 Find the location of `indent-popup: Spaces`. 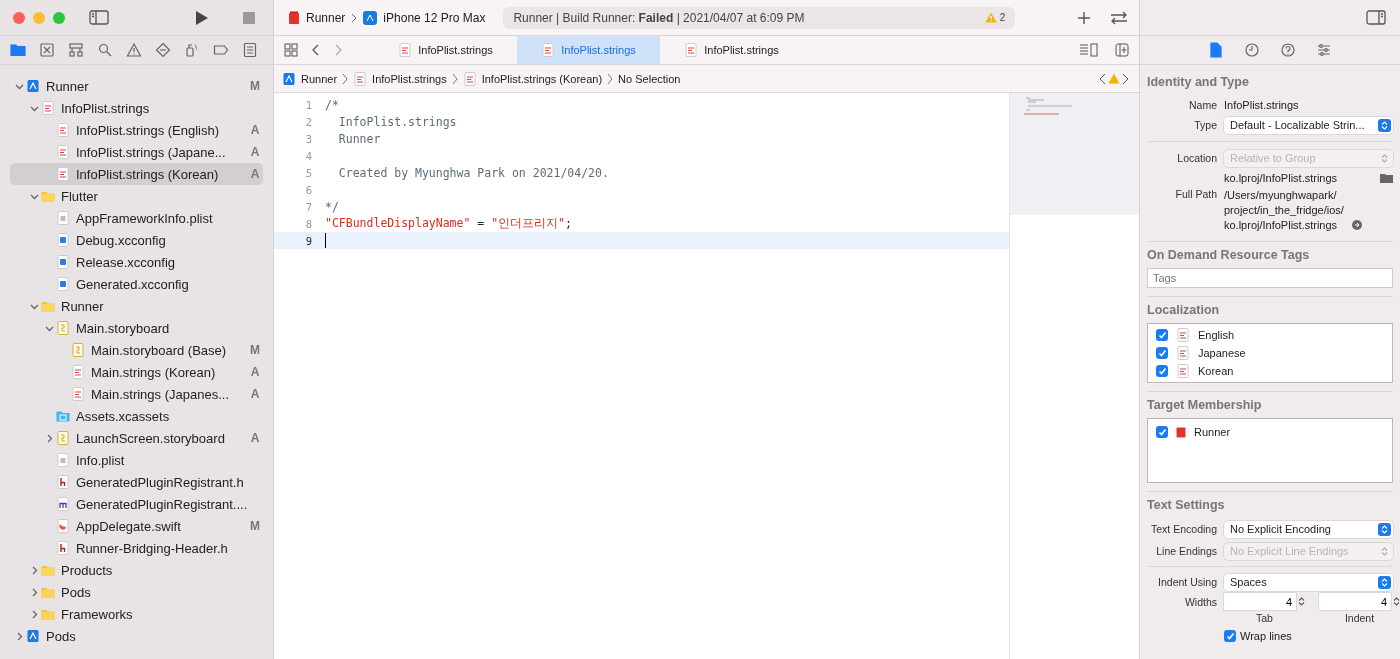

indent-popup: Spaces is located at coordinates (1308, 582).